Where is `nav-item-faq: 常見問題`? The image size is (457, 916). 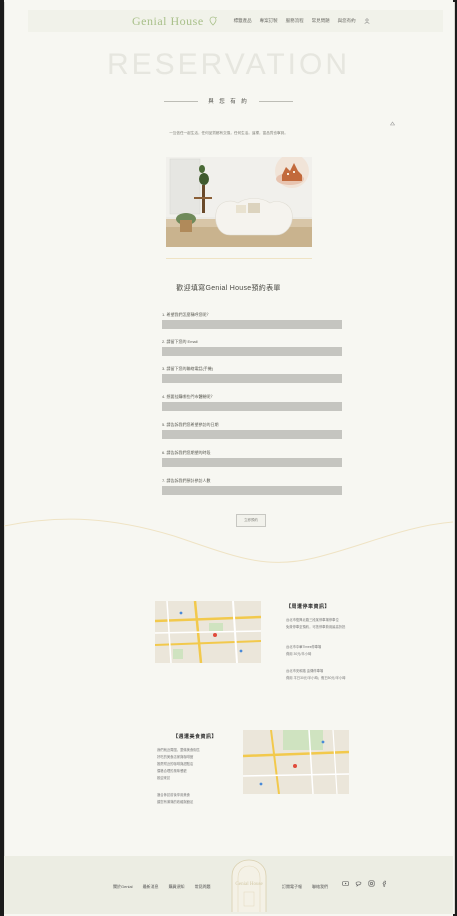
nav-item-faq: 常見問題 is located at coordinates (321, 21).